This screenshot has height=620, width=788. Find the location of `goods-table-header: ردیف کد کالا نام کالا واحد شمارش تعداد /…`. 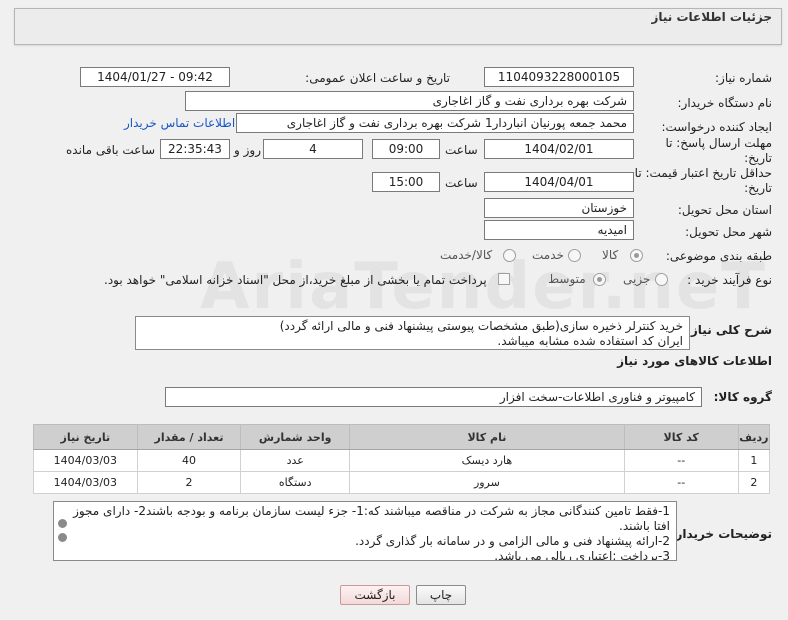

goods-table-header: ردیف کد کالا نام کالا واحد شمارش تعداد /… is located at coordinates (402, 437).